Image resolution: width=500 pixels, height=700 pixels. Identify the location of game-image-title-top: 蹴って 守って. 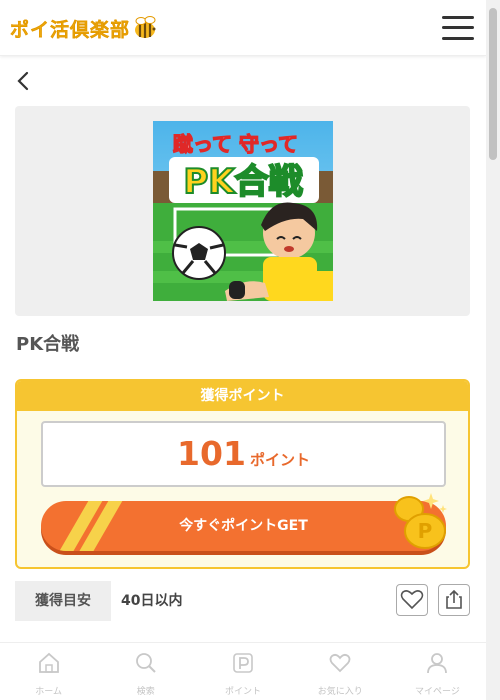
(235, 144).